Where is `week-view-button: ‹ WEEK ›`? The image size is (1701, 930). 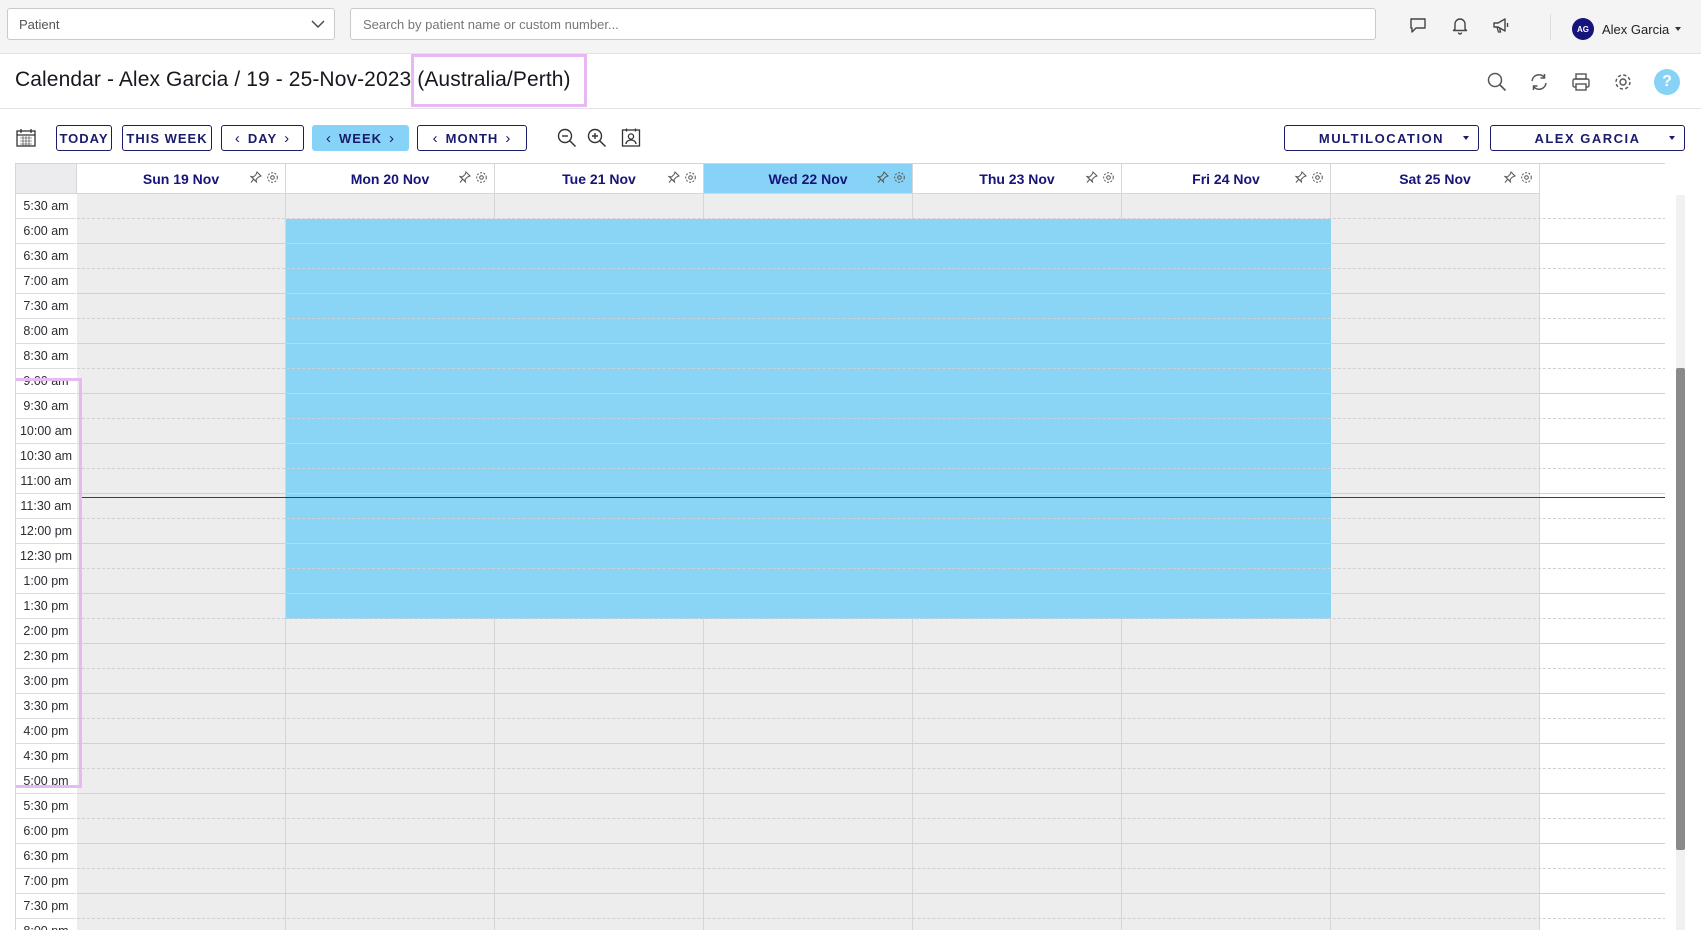 week-view-button: ‹ WEEK › is located at coordinates (360, 138).